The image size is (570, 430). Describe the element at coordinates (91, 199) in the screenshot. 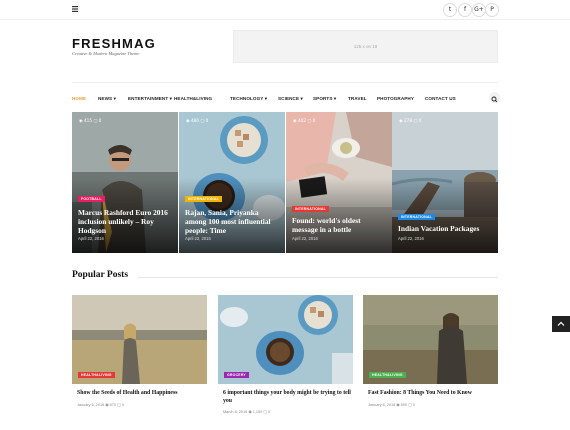

I see `category-badge: FOOTBALL` at that location.